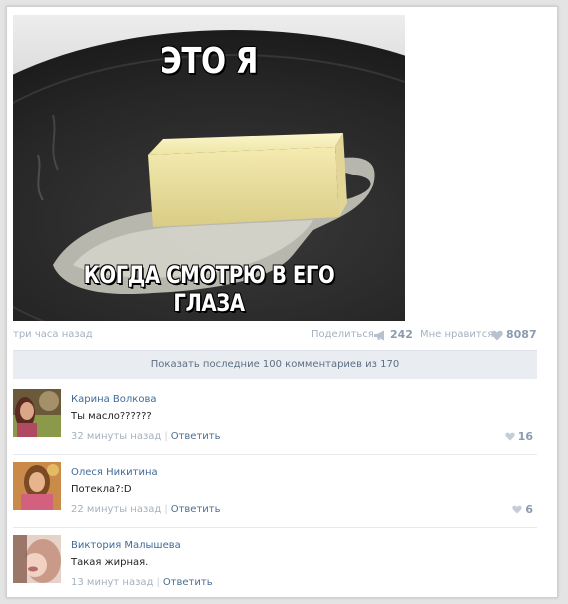 The image size is (568, 604). Describe the element at coordinates (342, 334) in the screenshot. I see `share-link: Поделиться` at that location.